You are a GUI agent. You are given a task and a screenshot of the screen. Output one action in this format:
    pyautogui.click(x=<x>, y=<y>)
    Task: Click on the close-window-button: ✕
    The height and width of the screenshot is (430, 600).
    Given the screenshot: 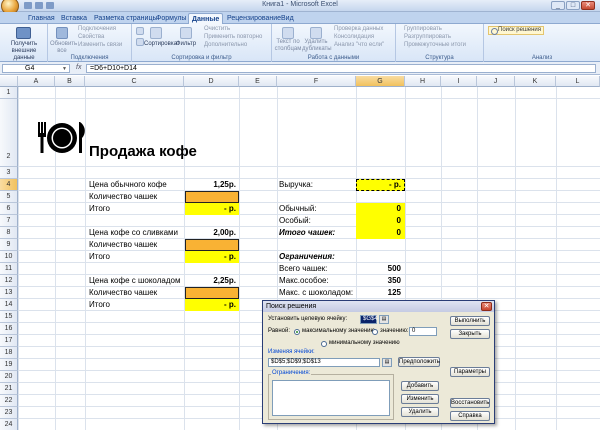 What is the action you would take?
    pyautogui.click(x=588, y=5)
    